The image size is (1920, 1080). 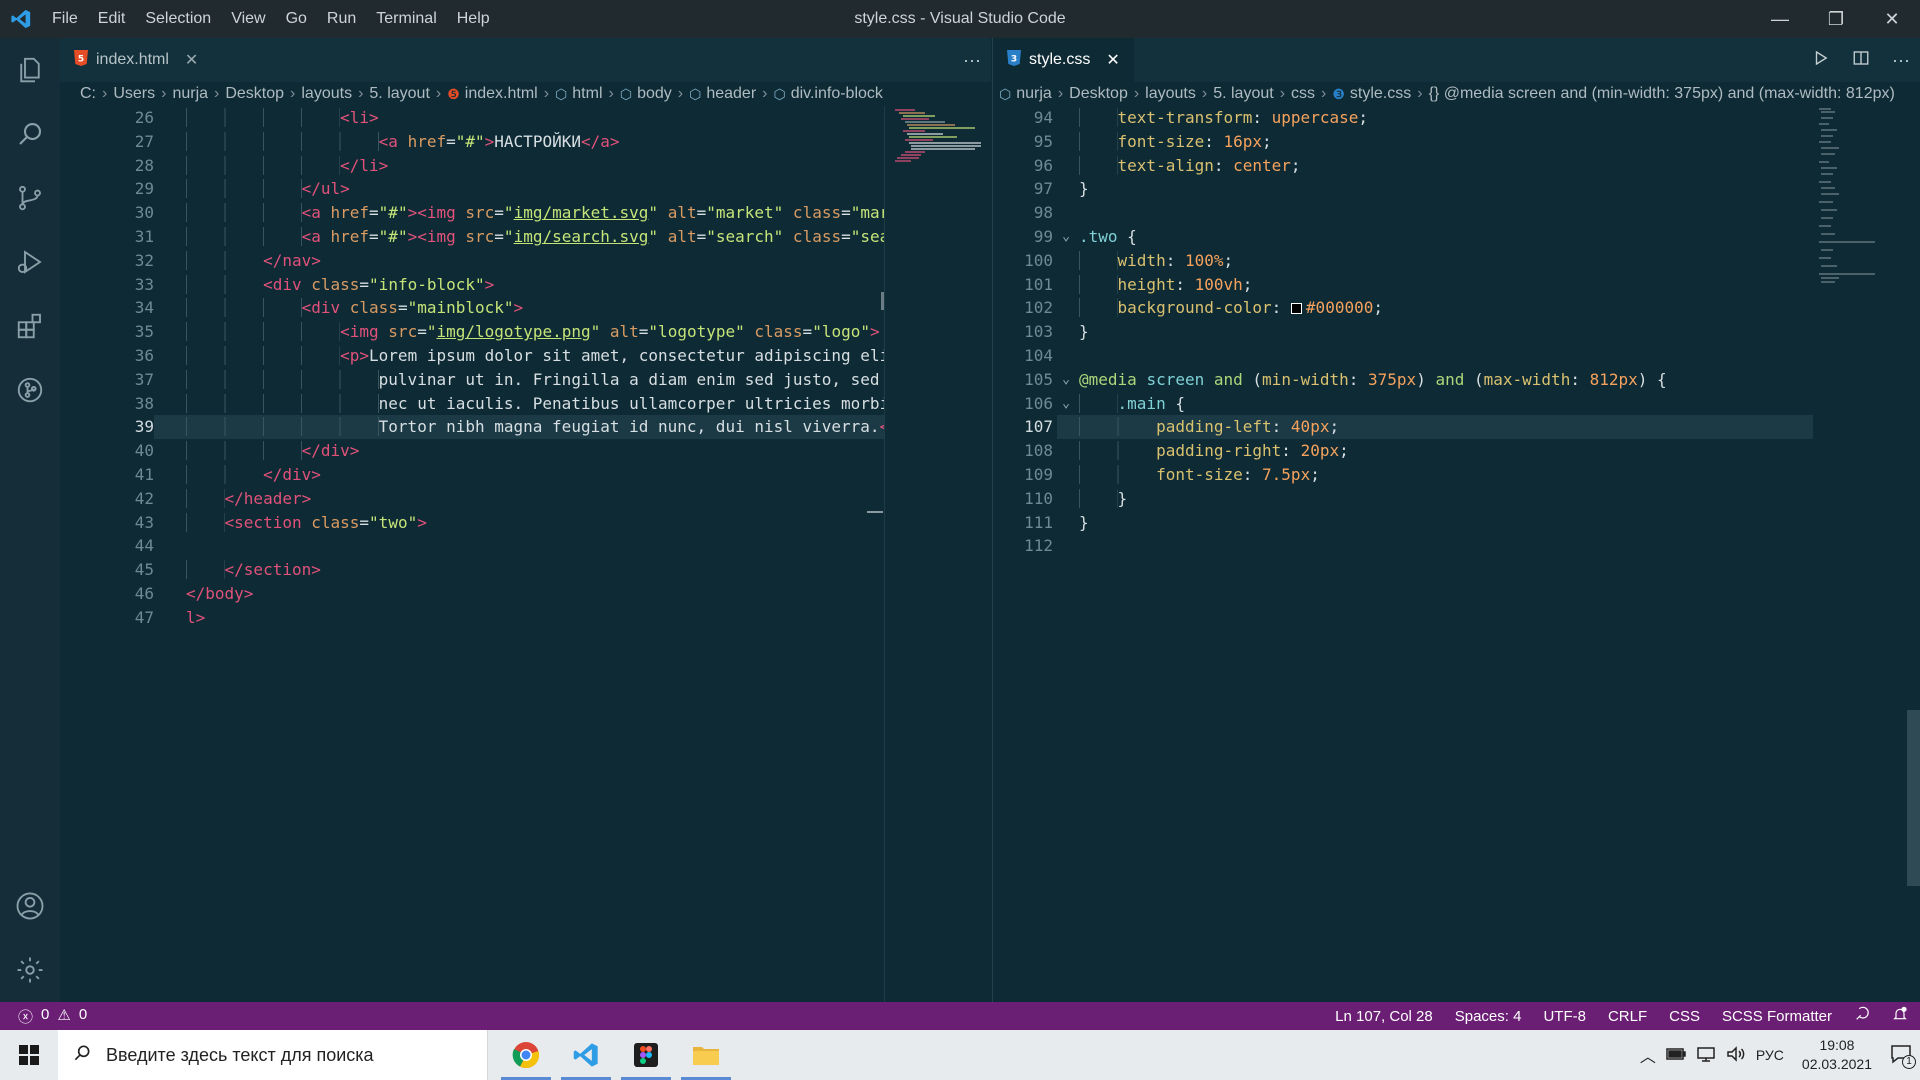 What do you see at coordinates (1404, 213) in the screenshot?
I see `code-line: 98` at bounding box center [1404, 213].